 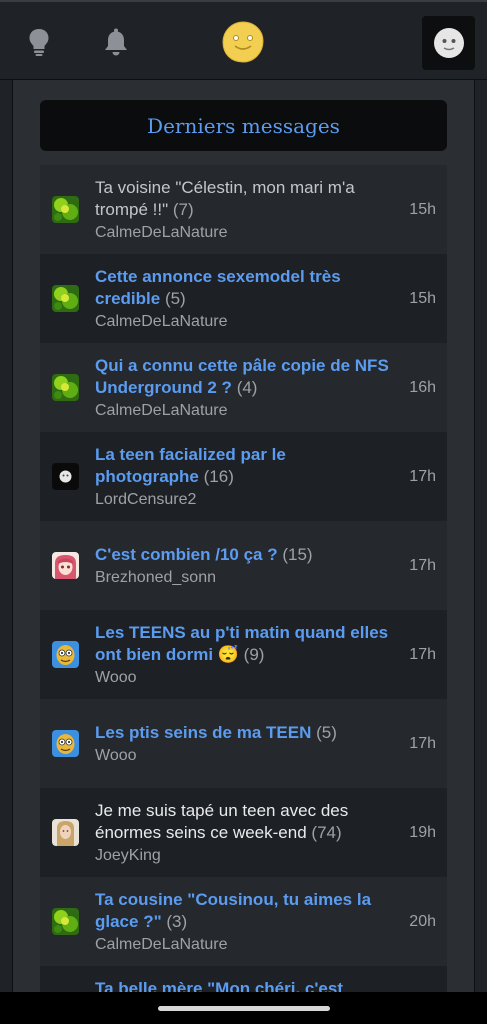 What do you see at coordinates (177, 921) in the screenshot?
I see `reply-count: (3)` at bounding box center [177, 921].